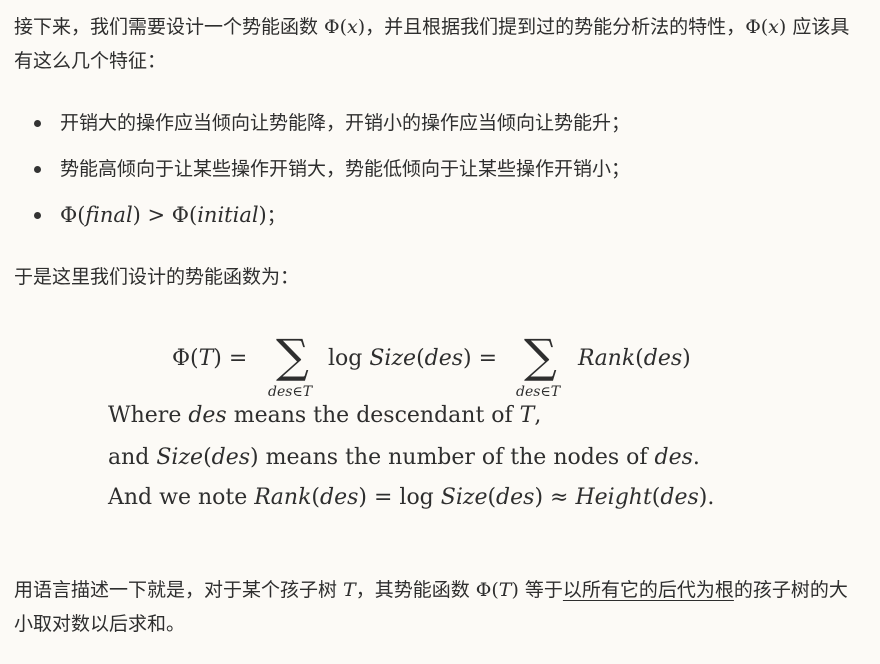 Image resolution: width=880 pixels, height=664 pixels. I want to click on formula-term-1: log 𝑆𝑖𝑧𝑒(𝑑𝑒𝑠) =, so click(413, 358).